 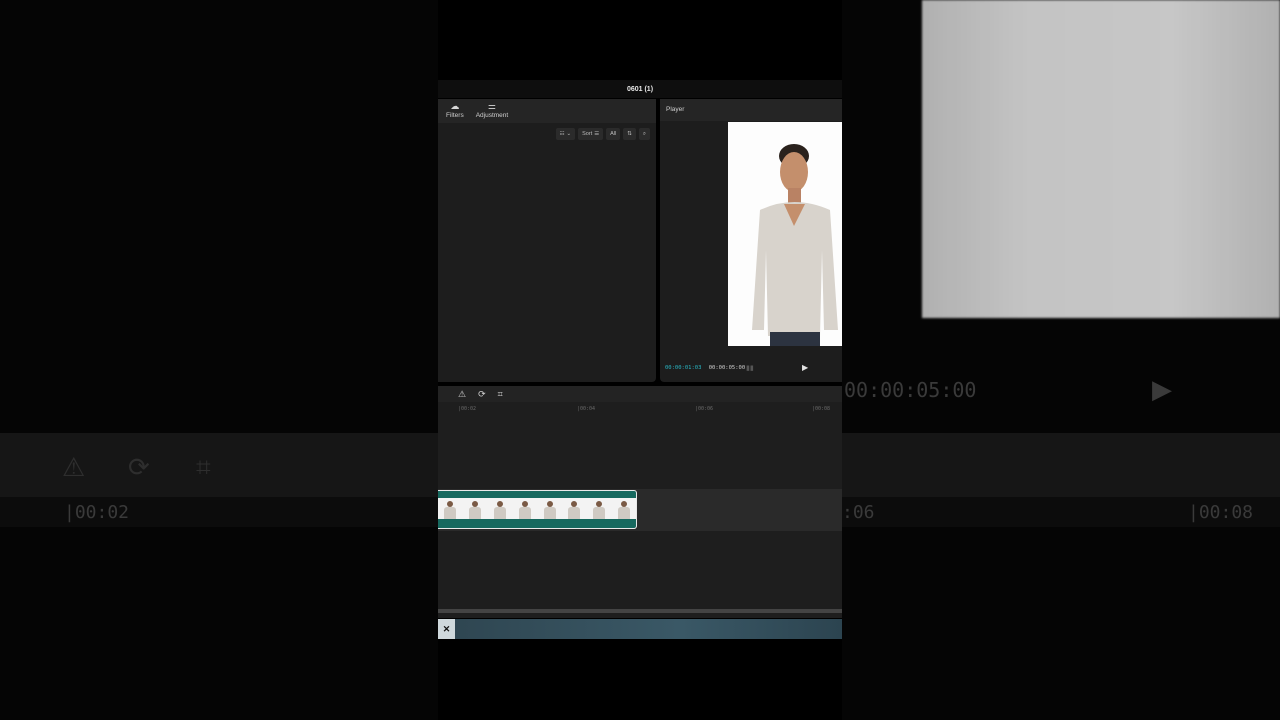 I want to click on sort-icon: ☰, so click(x=597, y=134).